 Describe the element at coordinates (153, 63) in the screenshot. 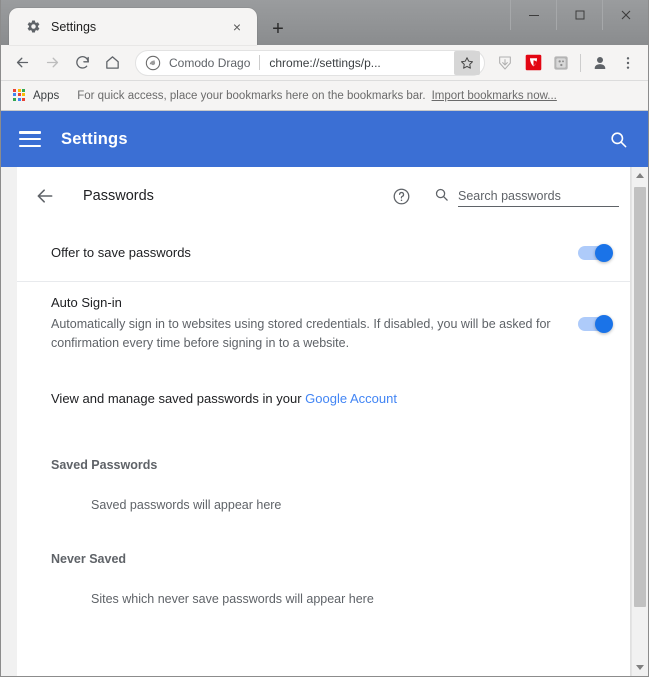

I see `comodo-dragon-icon` at that location.